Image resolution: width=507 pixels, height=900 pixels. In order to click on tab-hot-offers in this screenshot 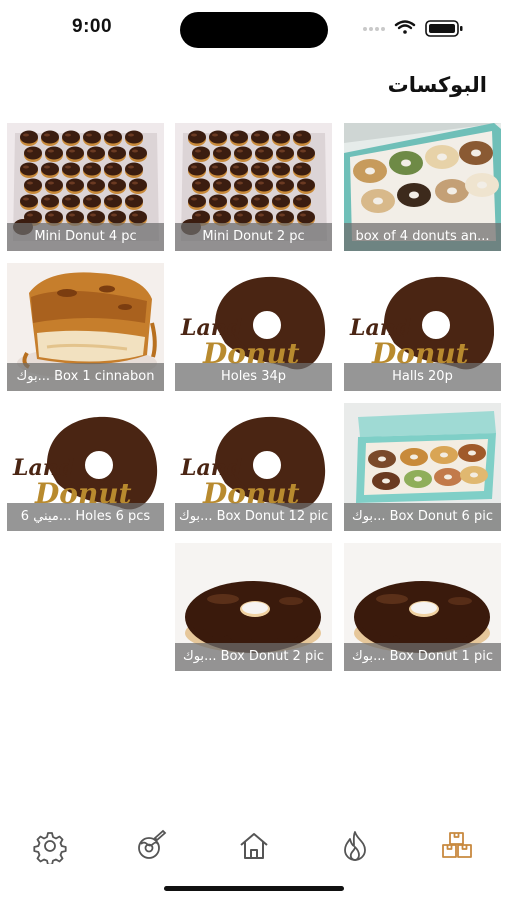, I will do `click(355, 846)`.